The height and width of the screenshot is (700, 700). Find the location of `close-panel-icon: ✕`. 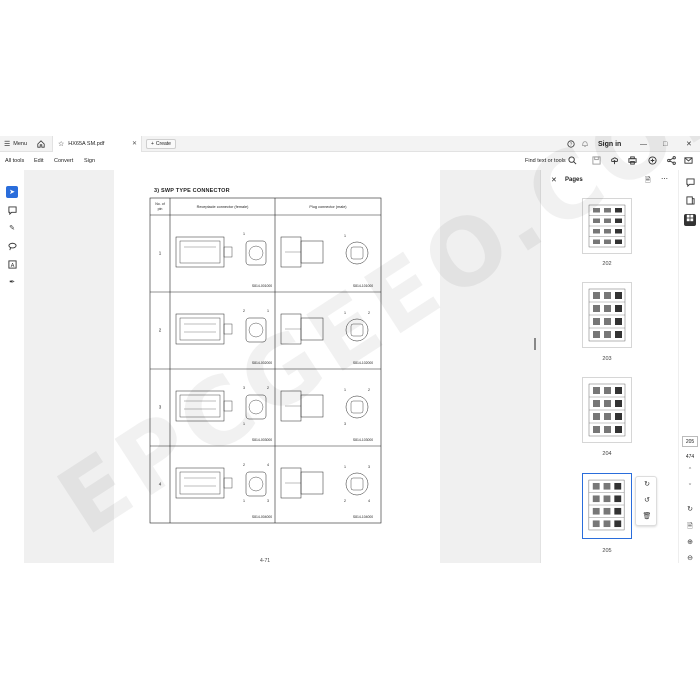

close-panel-icon: ✕ is located at coordinates (554, 180).